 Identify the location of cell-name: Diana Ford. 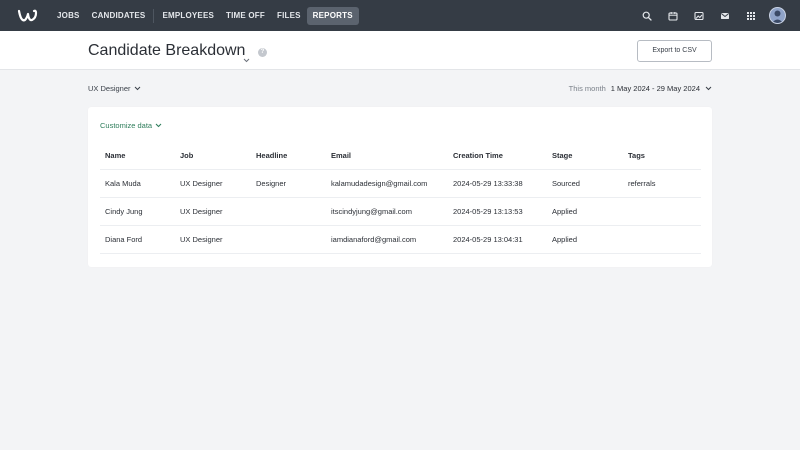
(123, 240).